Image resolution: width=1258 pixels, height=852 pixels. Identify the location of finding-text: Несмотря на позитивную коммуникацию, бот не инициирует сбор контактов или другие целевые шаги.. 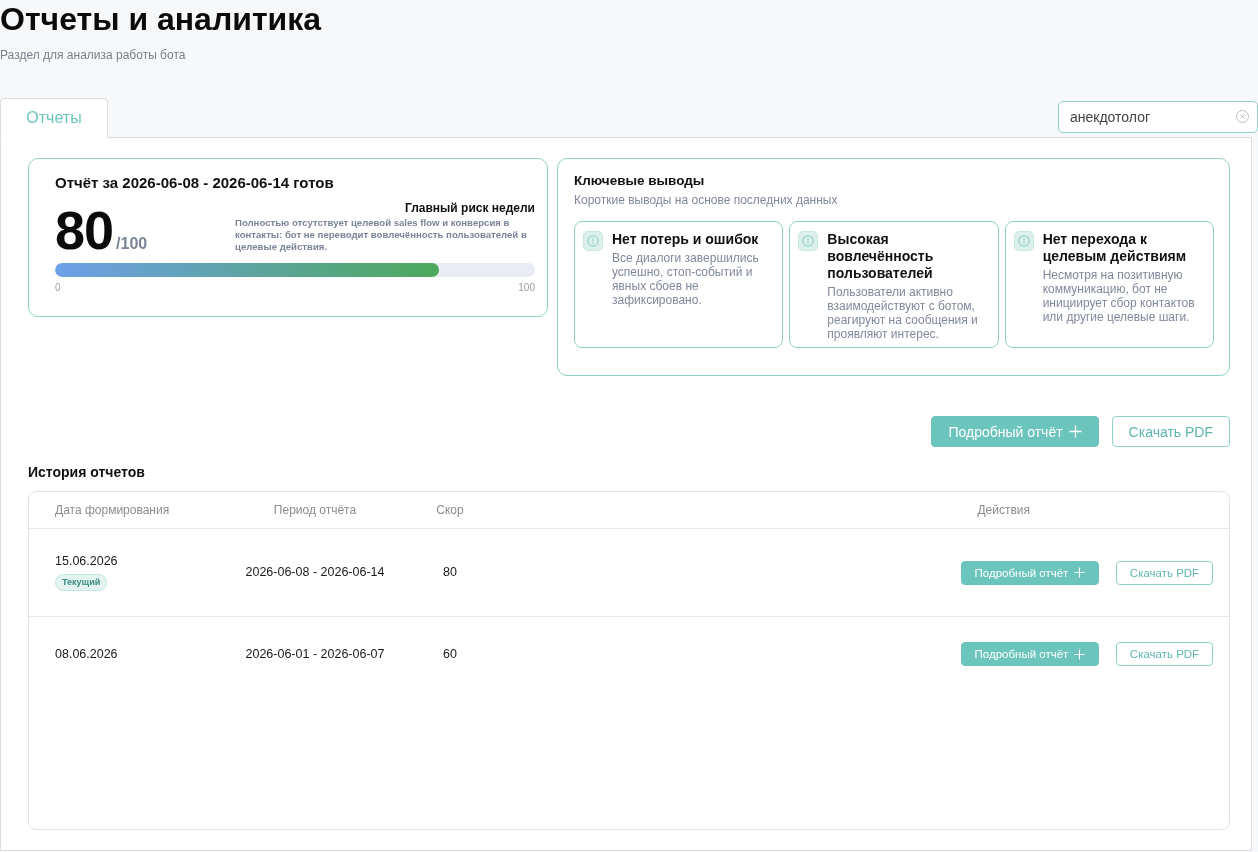
(1119, 296).